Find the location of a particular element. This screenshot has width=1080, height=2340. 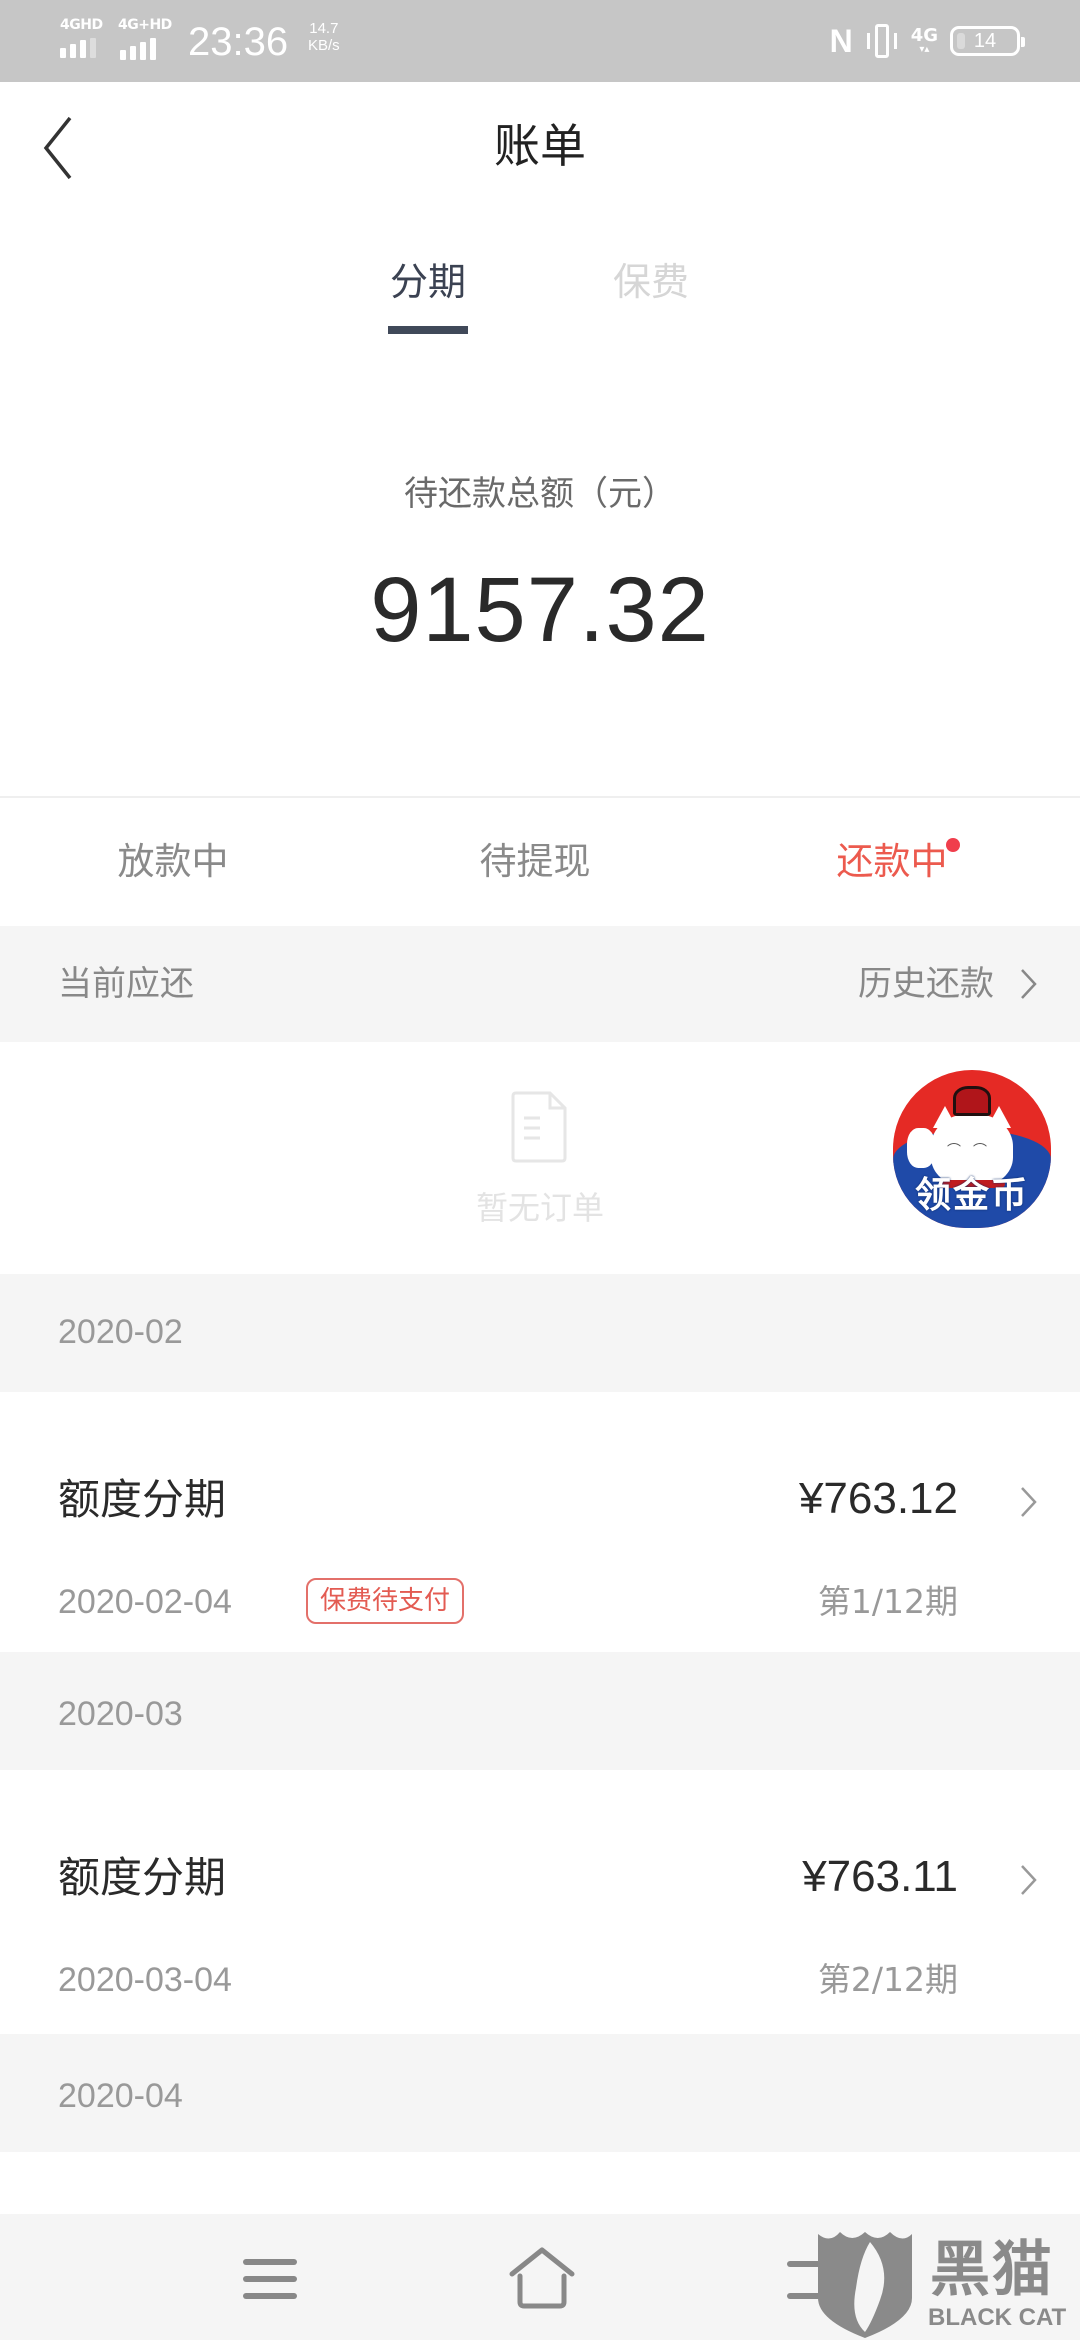

cat-hat is located at coordinates (972, 1101).